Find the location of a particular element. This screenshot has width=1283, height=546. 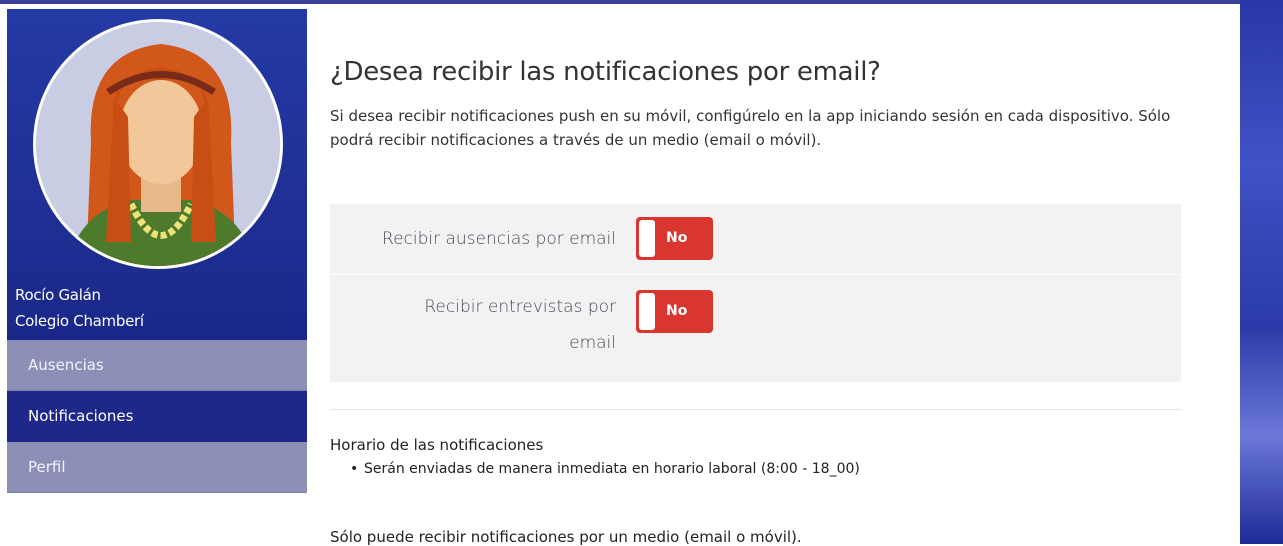

top-border is located at coordinates (641, 2).